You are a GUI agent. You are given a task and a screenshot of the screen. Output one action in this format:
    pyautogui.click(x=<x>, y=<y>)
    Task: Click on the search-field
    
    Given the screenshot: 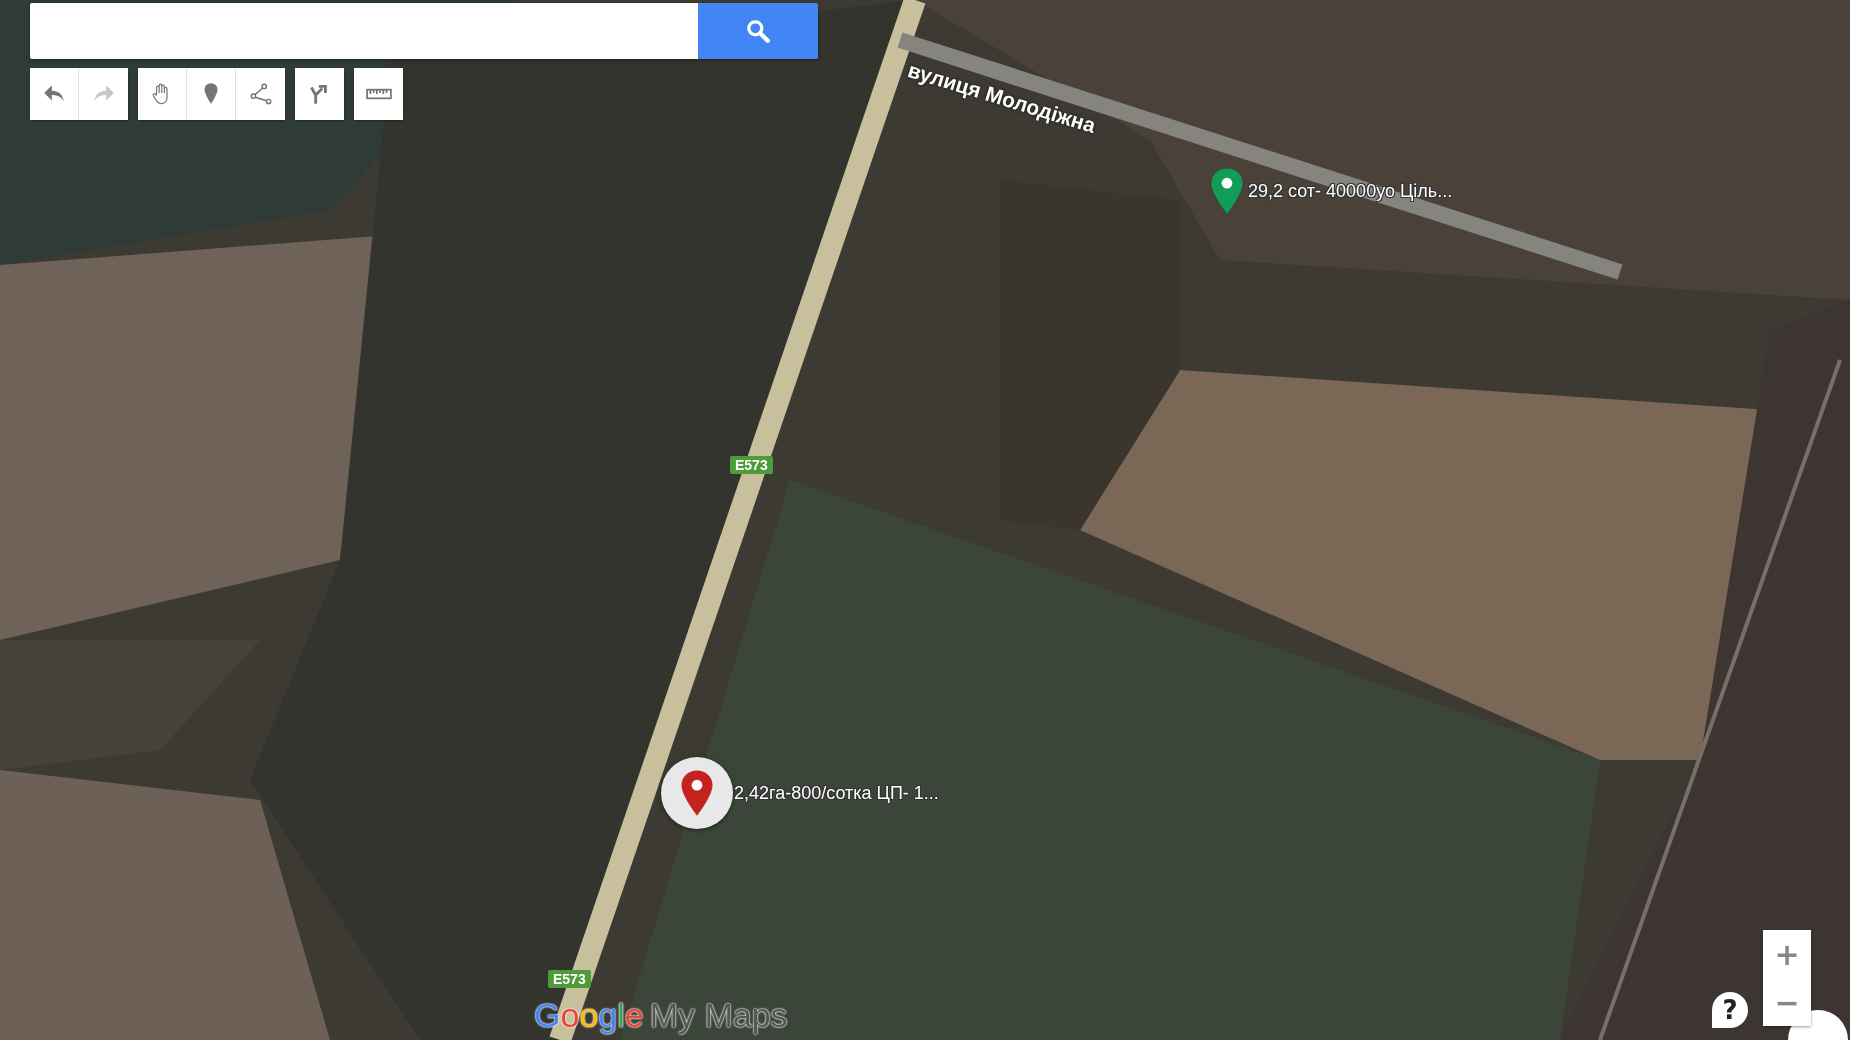 What is the action you would take?
    pyautogui.click(x=364, y=31)
    